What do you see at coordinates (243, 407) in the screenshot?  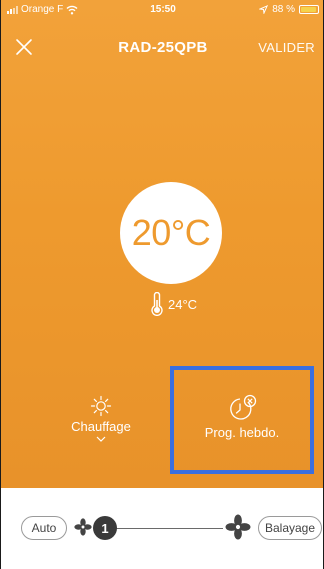 I see `clock-cancel-icon` at bounding box center [243, 407].